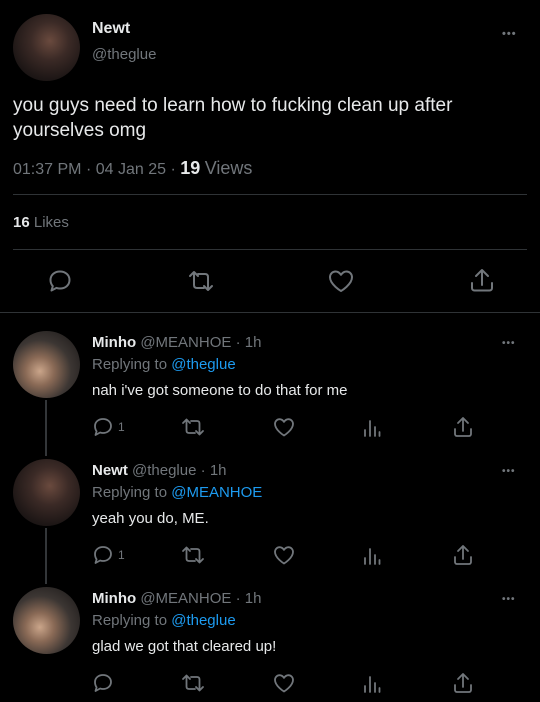 The width and height of the screenshot is (540, 702). Describe the element at coordinates (228, 168) in the screenshot. I see `views-label: Views` at that location.